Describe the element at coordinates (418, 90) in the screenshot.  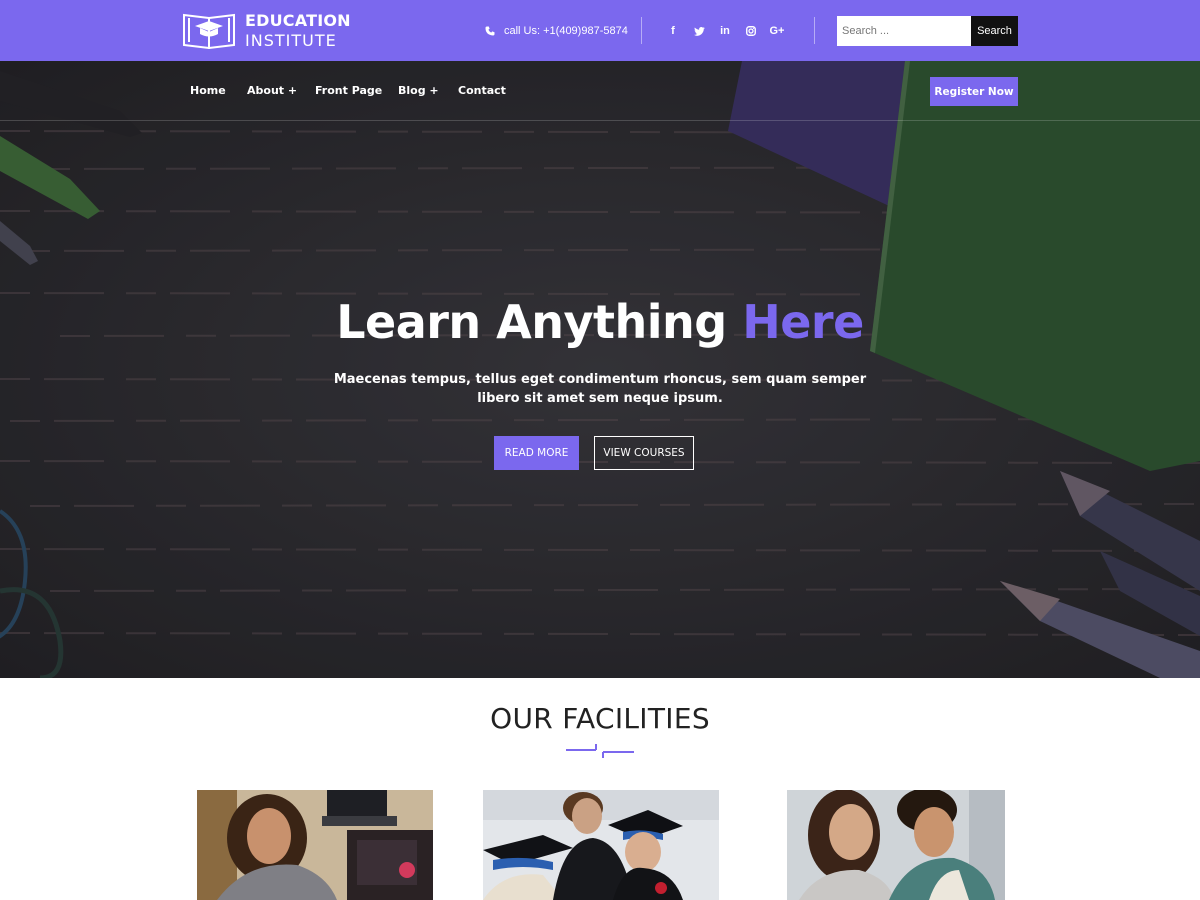
I see `nav-item-blog: Blog +` at that location.